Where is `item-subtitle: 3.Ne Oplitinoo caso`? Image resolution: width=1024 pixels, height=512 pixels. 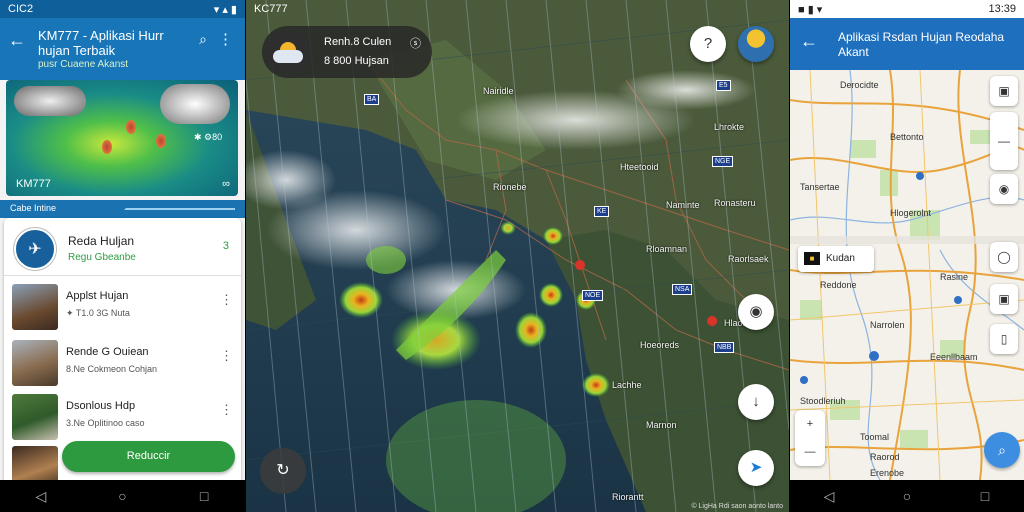
item-subtitle: 3.Ne Oplitinoo caso is located at coordinates (105, 423).